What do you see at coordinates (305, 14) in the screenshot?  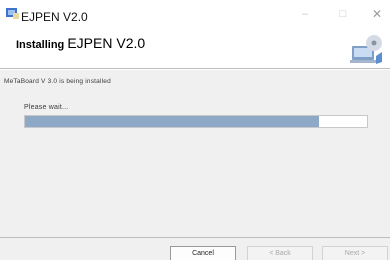 I see `minimize-button: –` at bounding box center [305, 14].